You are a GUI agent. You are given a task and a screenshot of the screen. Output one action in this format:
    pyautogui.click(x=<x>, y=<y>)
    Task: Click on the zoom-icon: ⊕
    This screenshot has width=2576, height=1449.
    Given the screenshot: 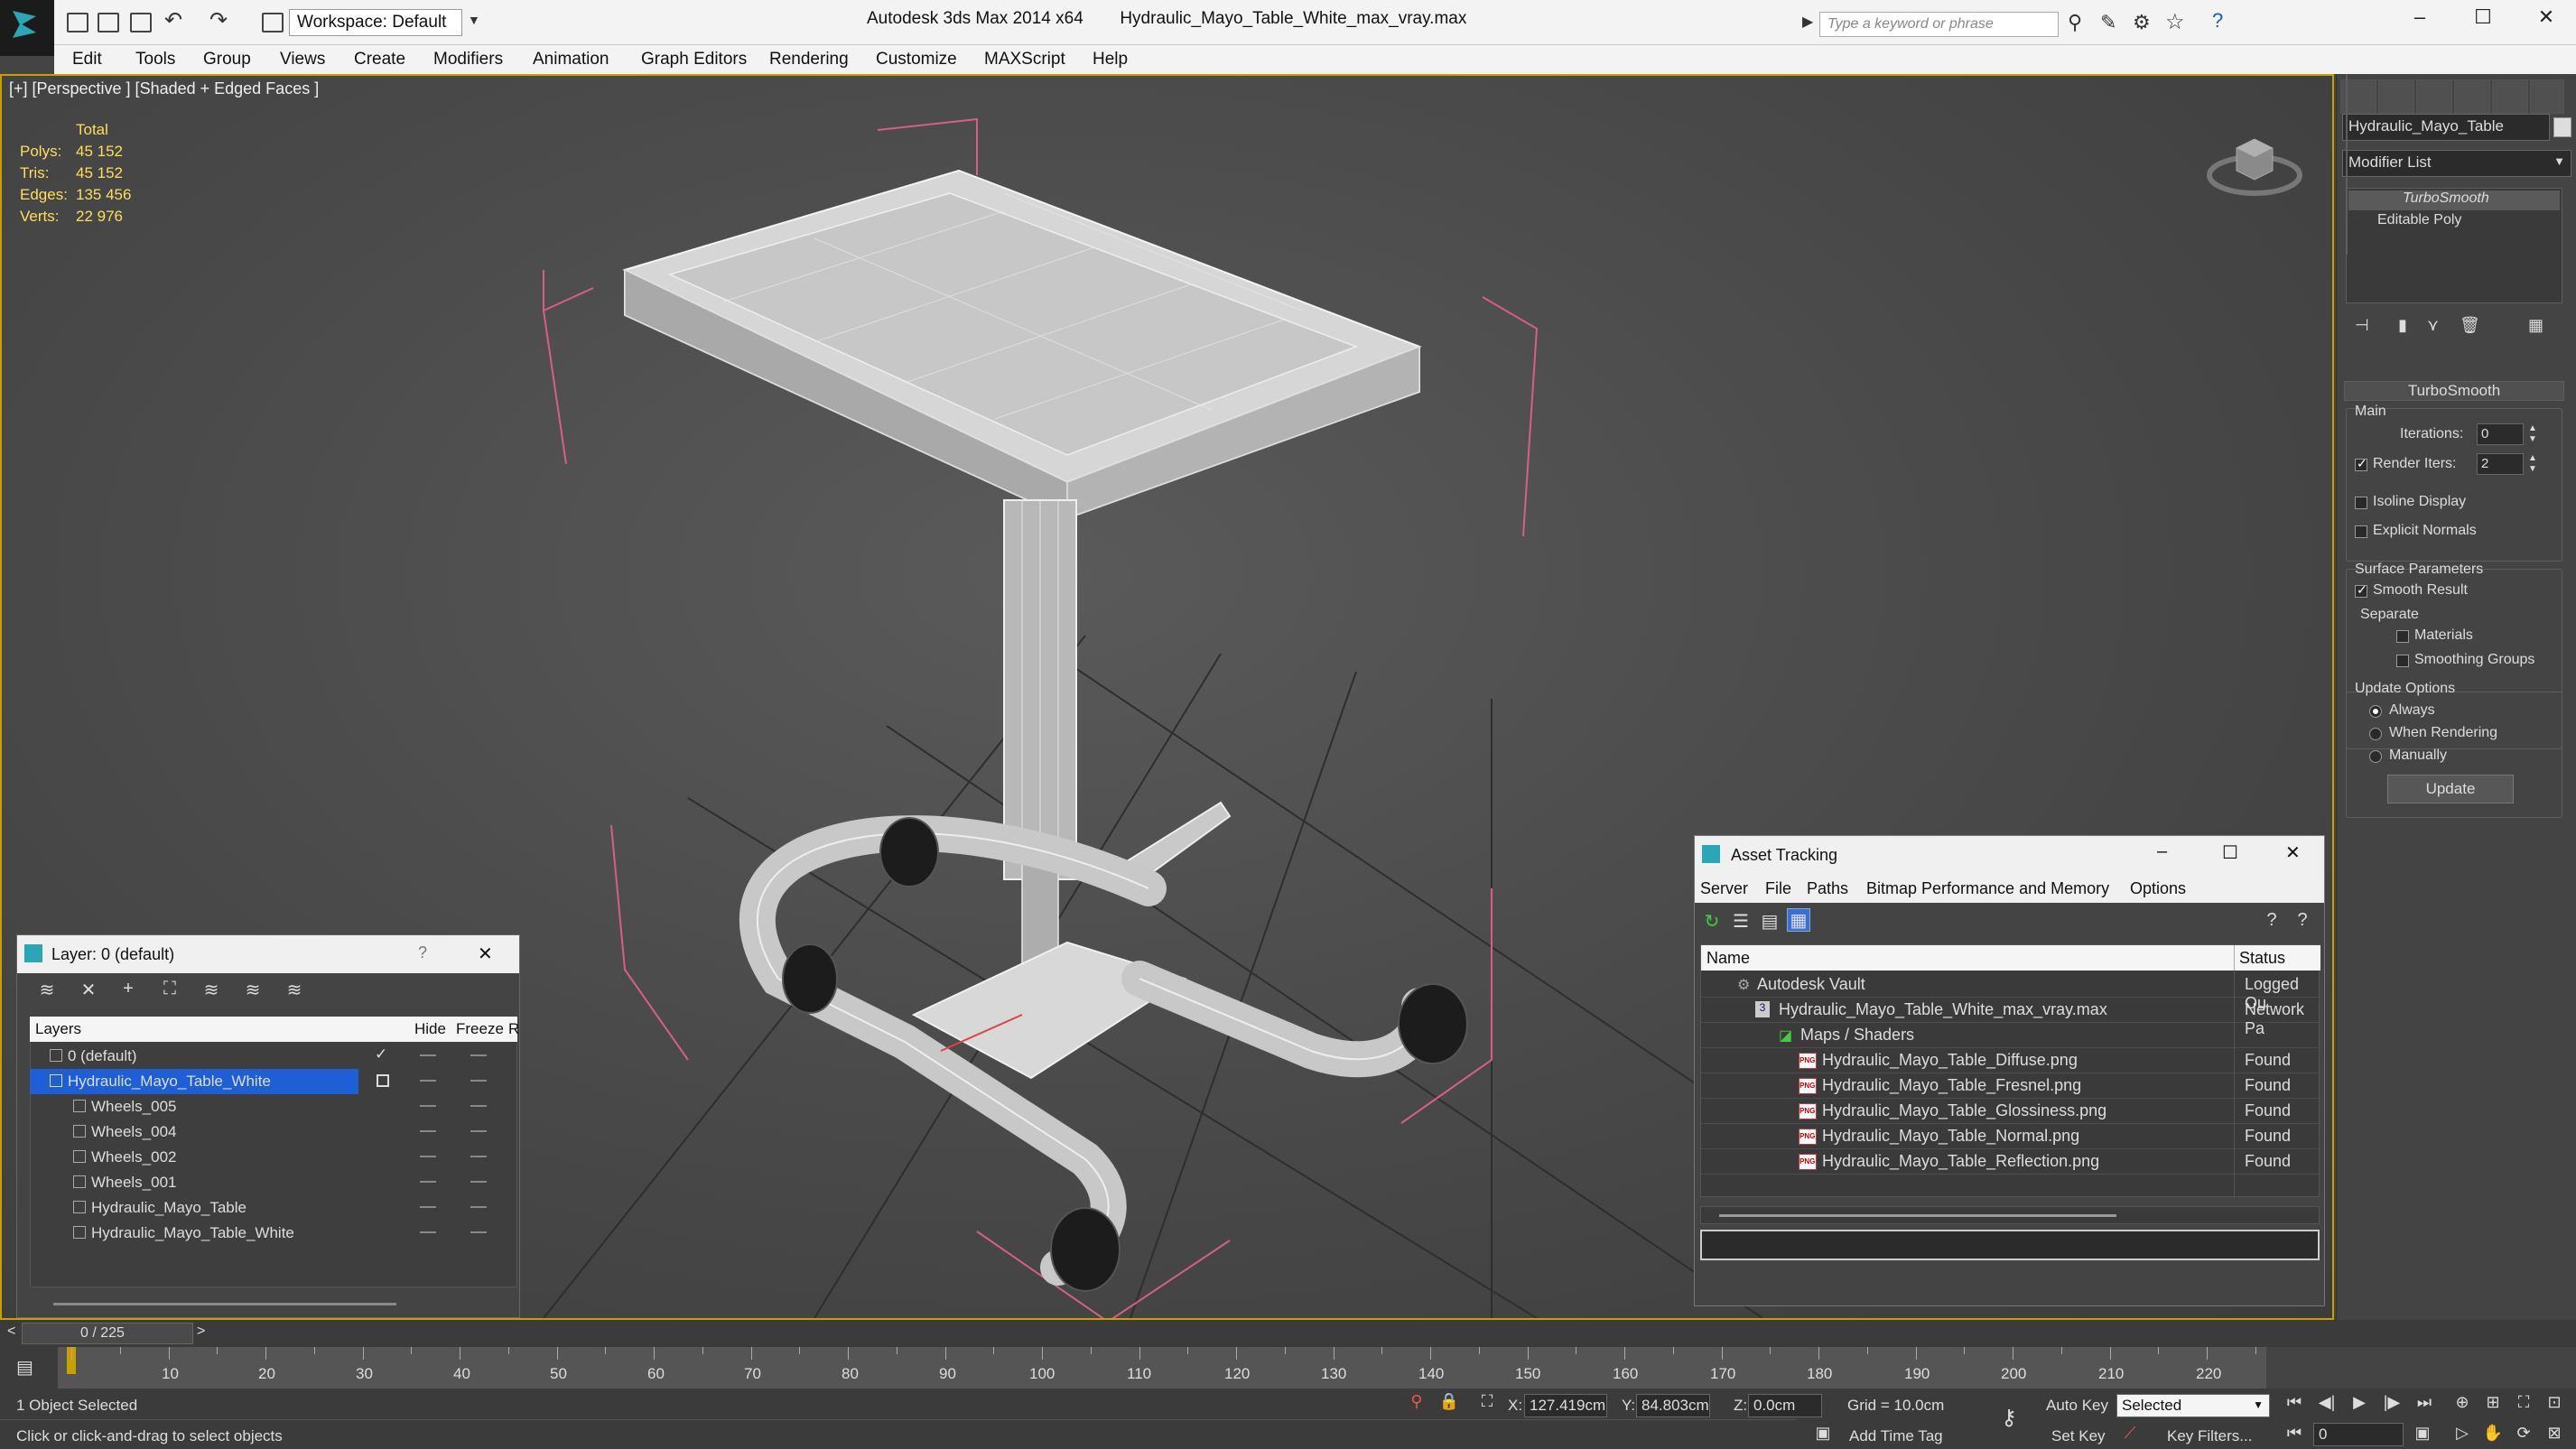 What is the action you would take?
    pyautogui.click(x=2462, y=1404)
    